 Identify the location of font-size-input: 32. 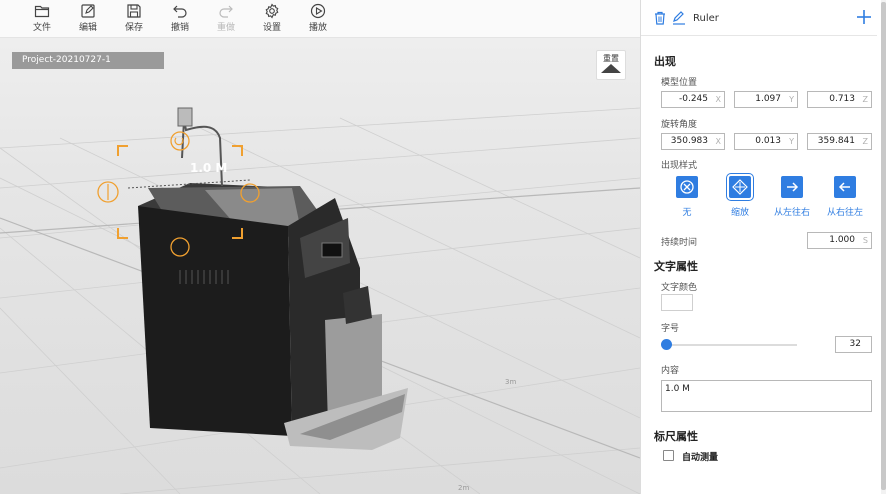
(853, 344).